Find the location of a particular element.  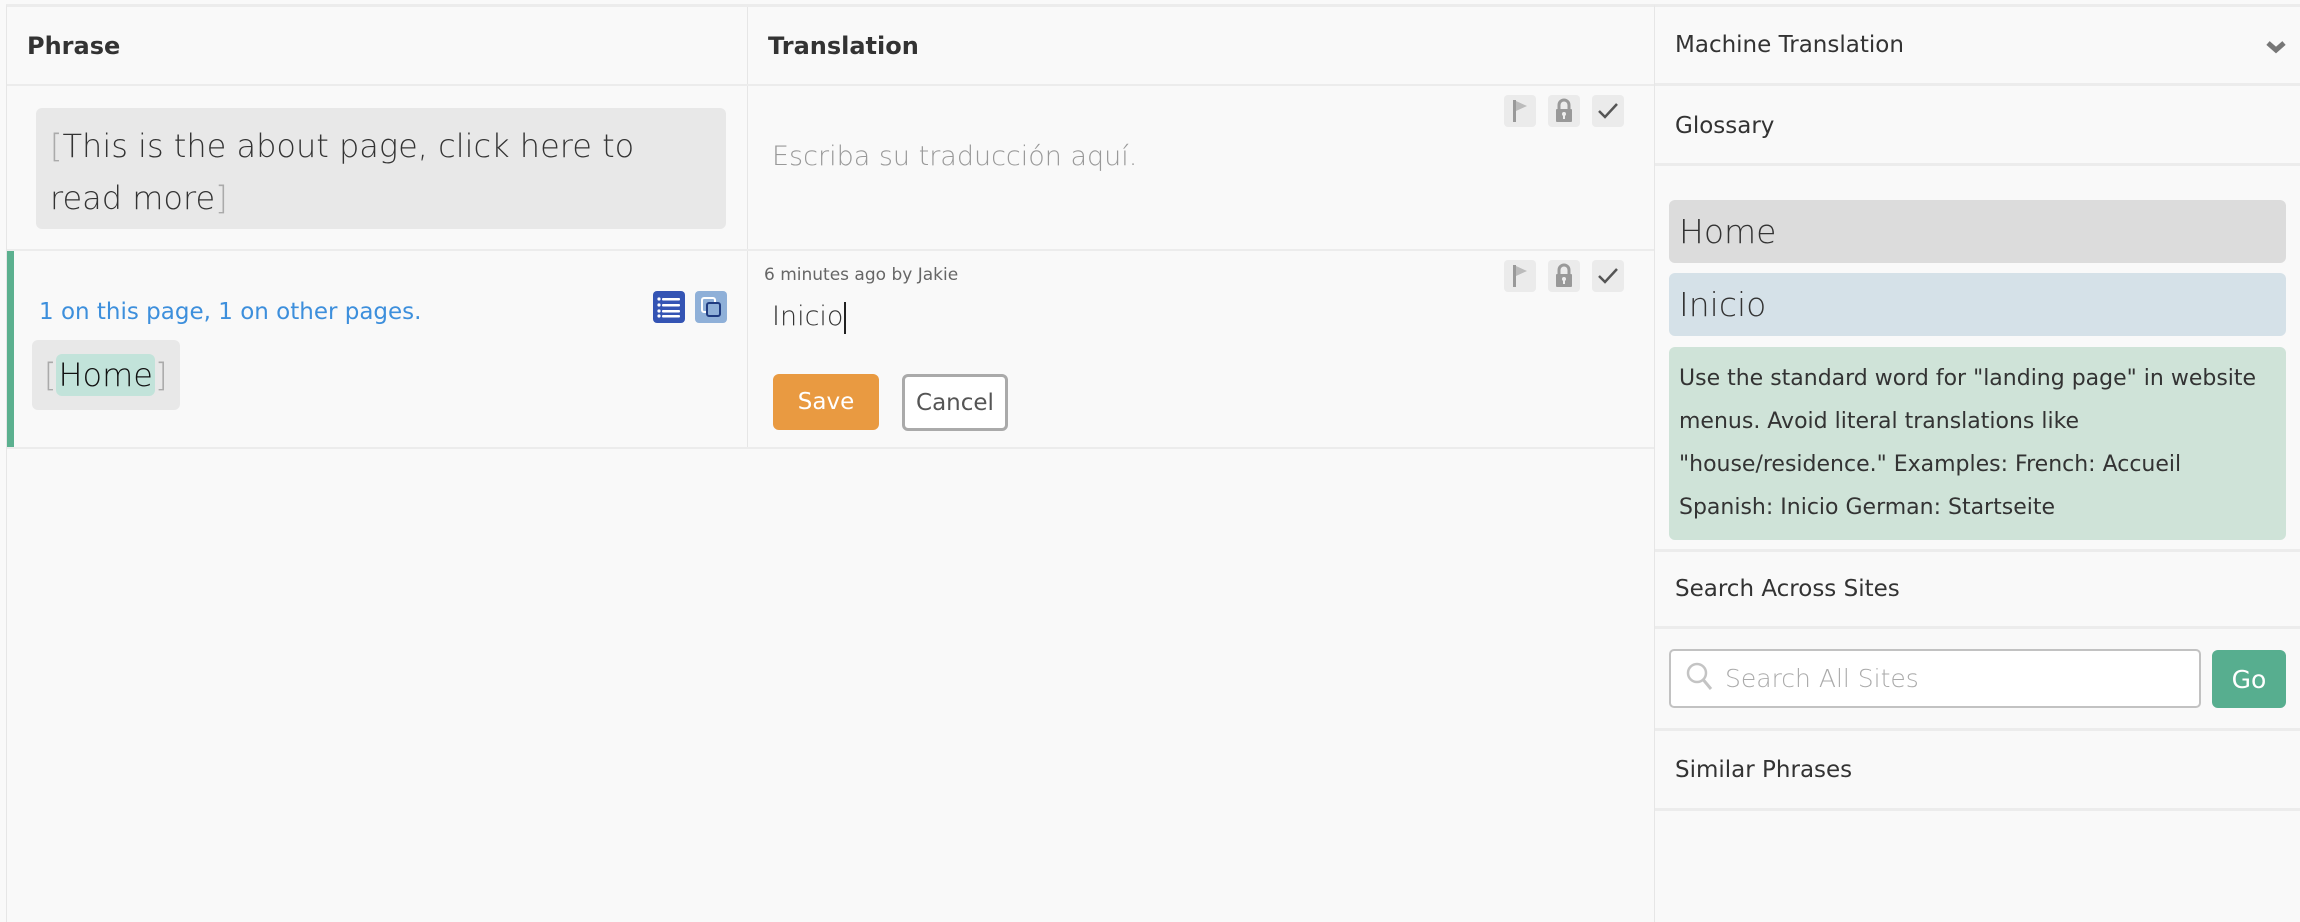

header-phrase: Phrase is located at coordinates (377, 45).